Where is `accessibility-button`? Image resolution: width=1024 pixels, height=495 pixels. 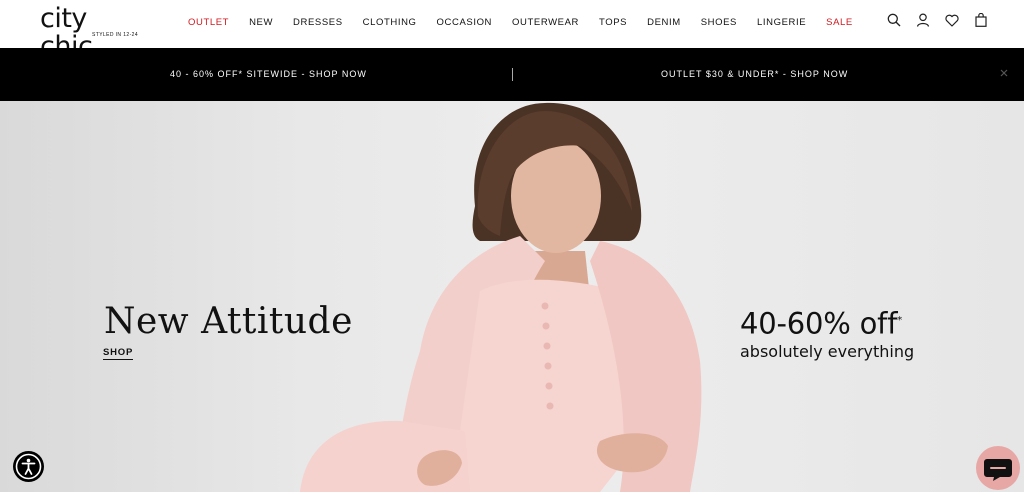
accessibility-button is located at coordinates (28, 466).